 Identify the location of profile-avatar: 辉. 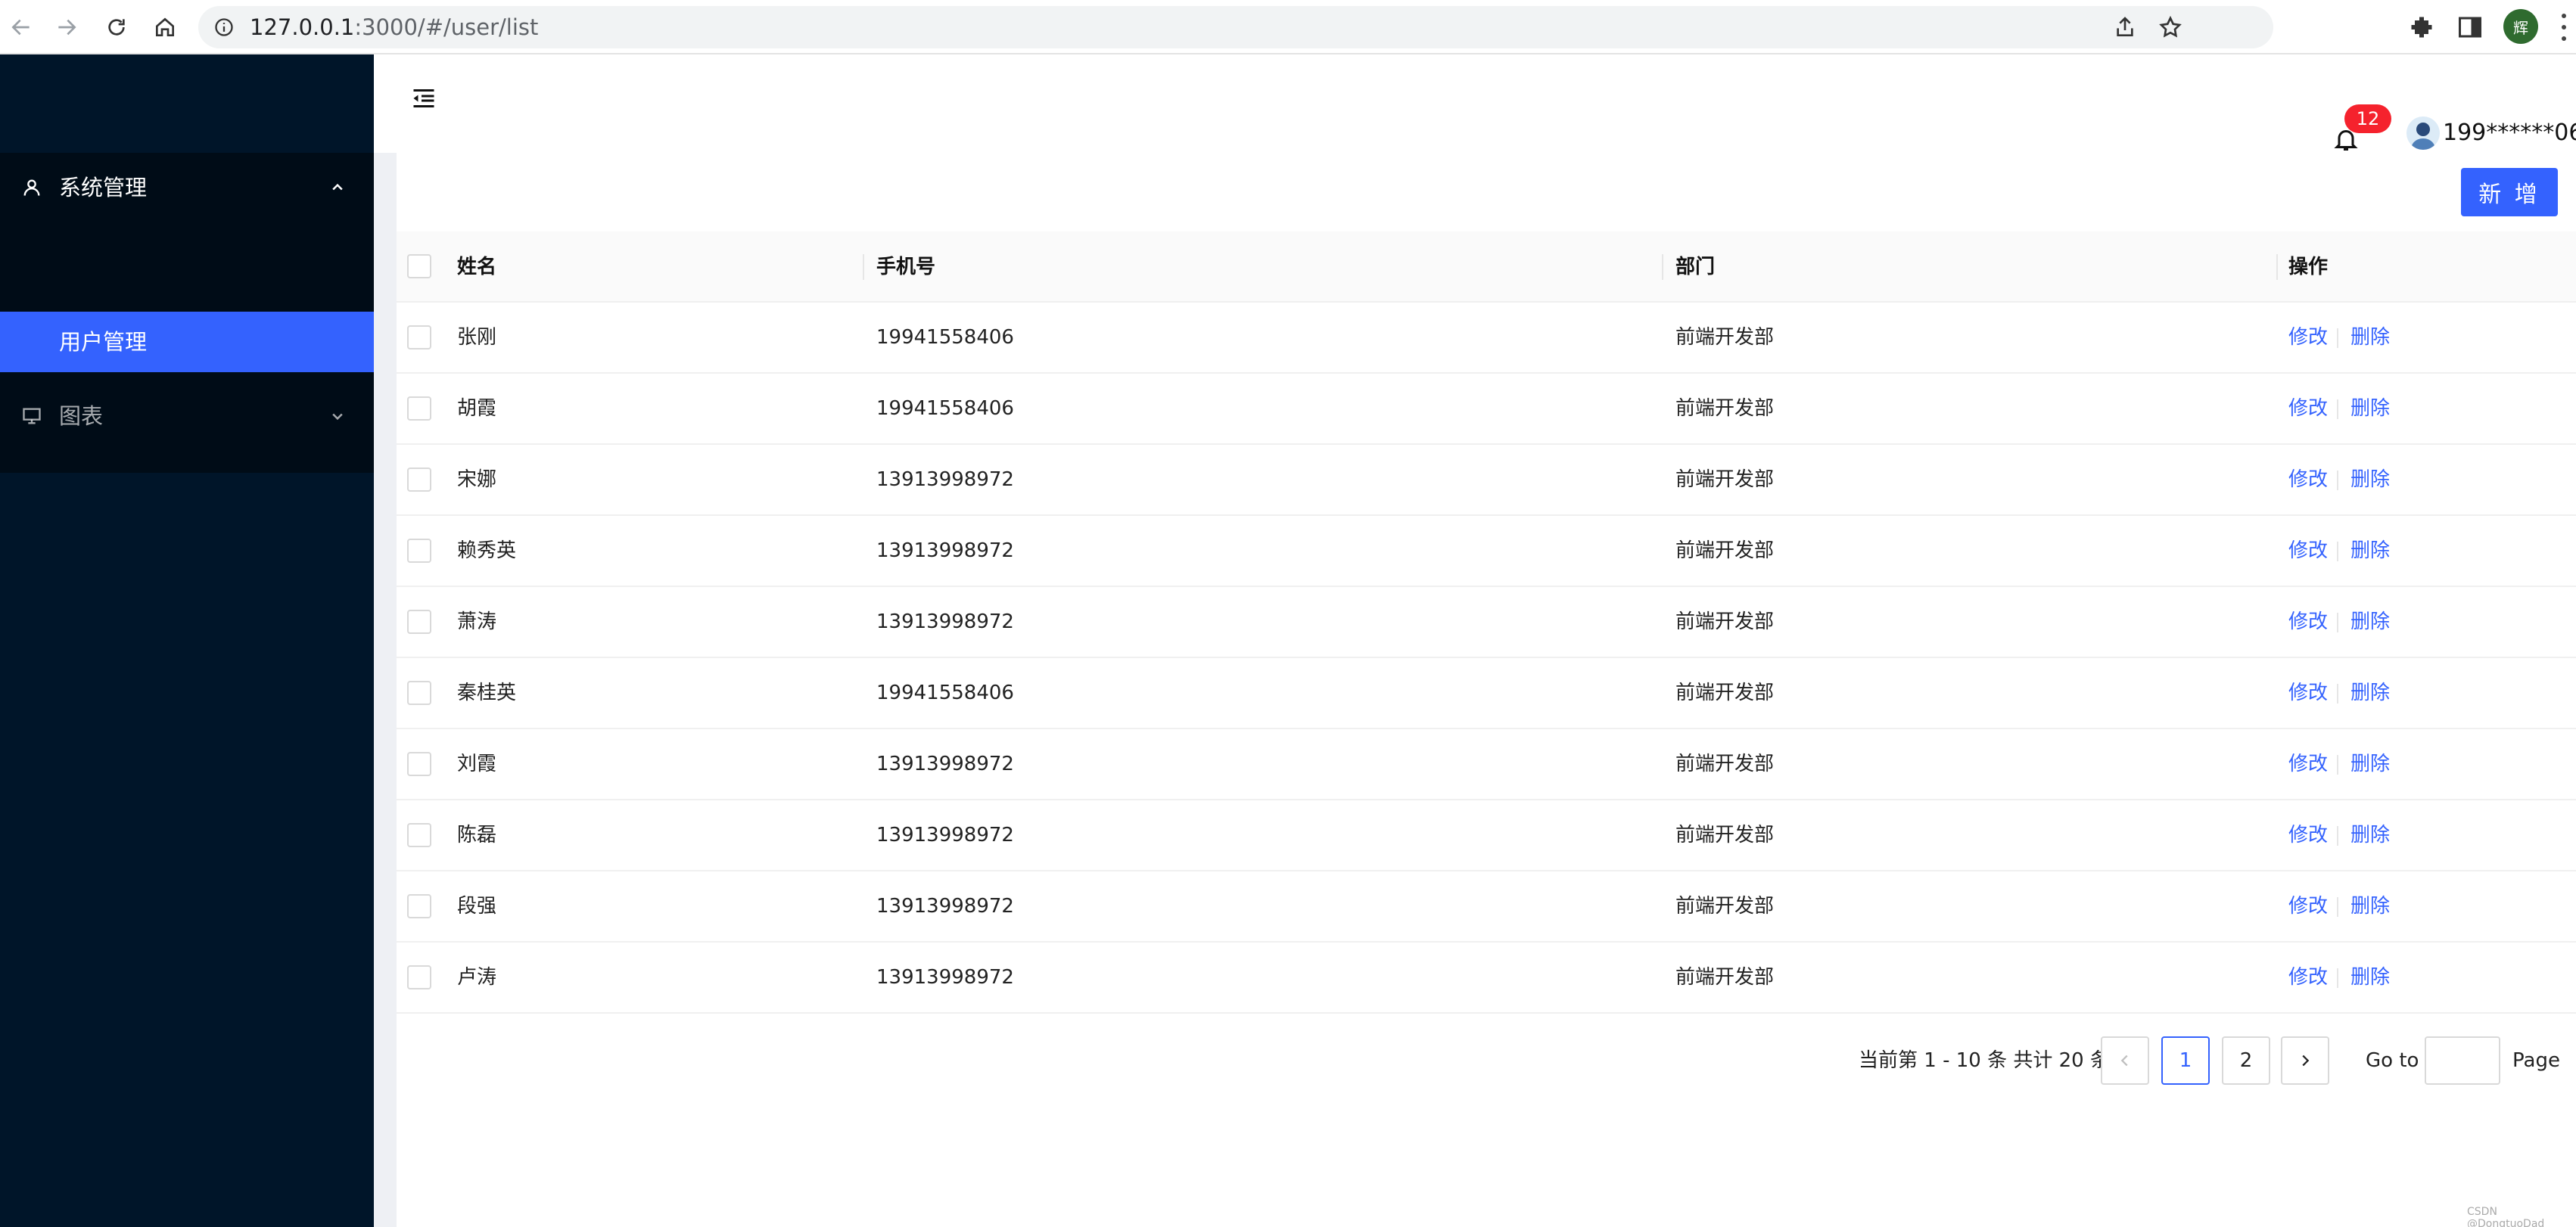
(2520, 26).